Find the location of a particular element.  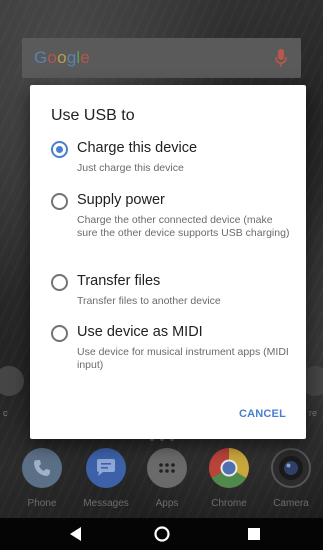

messages-icon is located at coordinates (106, 468).